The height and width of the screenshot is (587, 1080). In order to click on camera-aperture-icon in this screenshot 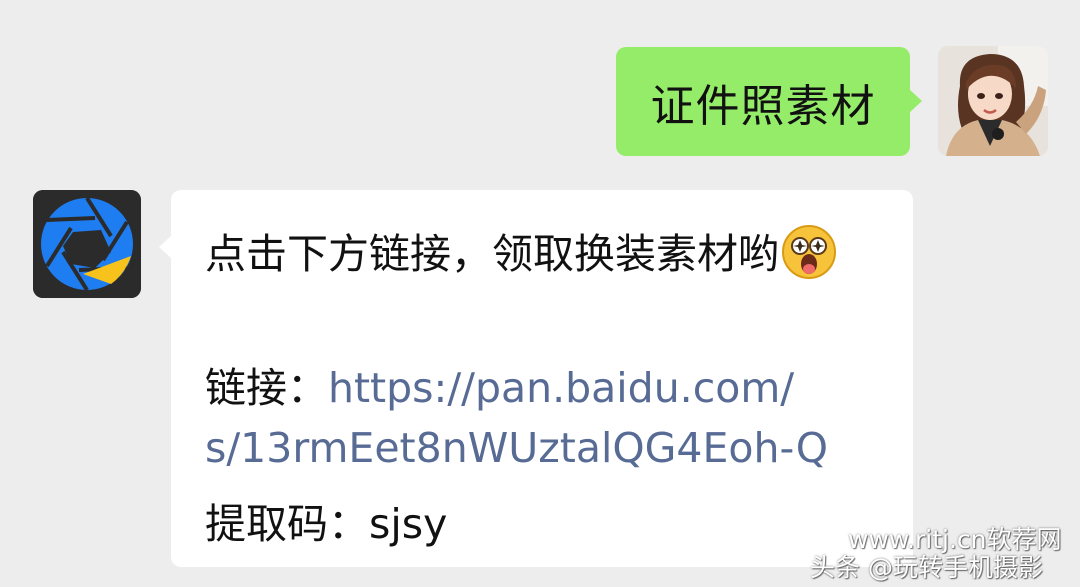, I will do `click(87, 244)`.